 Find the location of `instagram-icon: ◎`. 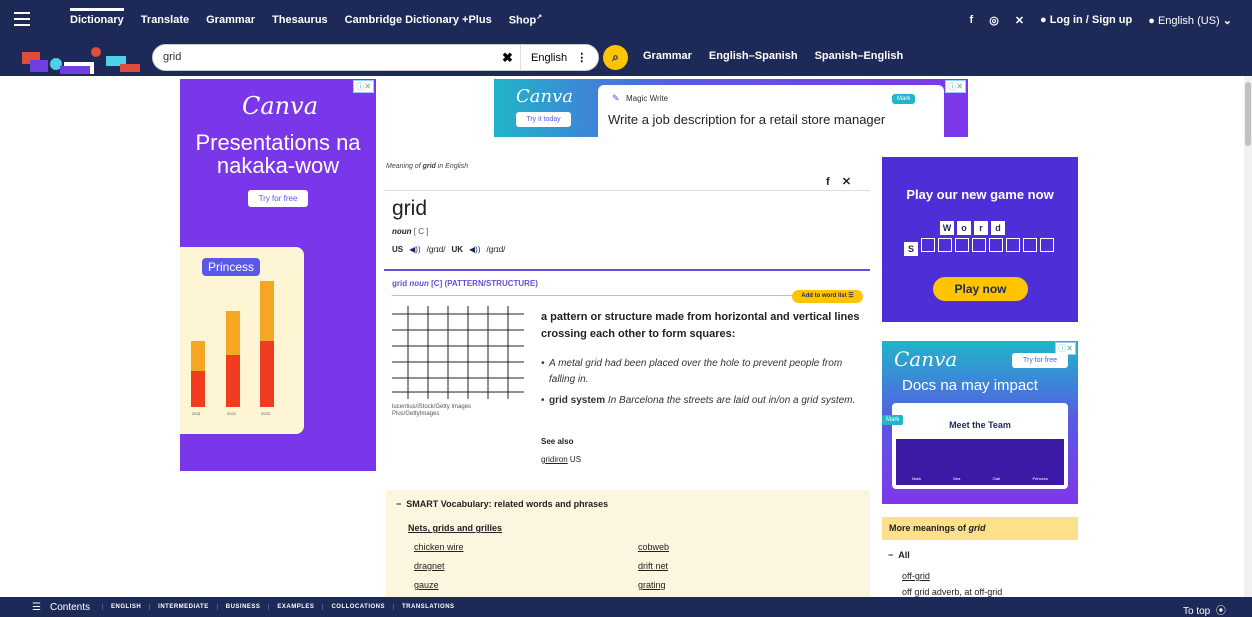

instagram-icon: ◎ is located at coordinates (994, 20).